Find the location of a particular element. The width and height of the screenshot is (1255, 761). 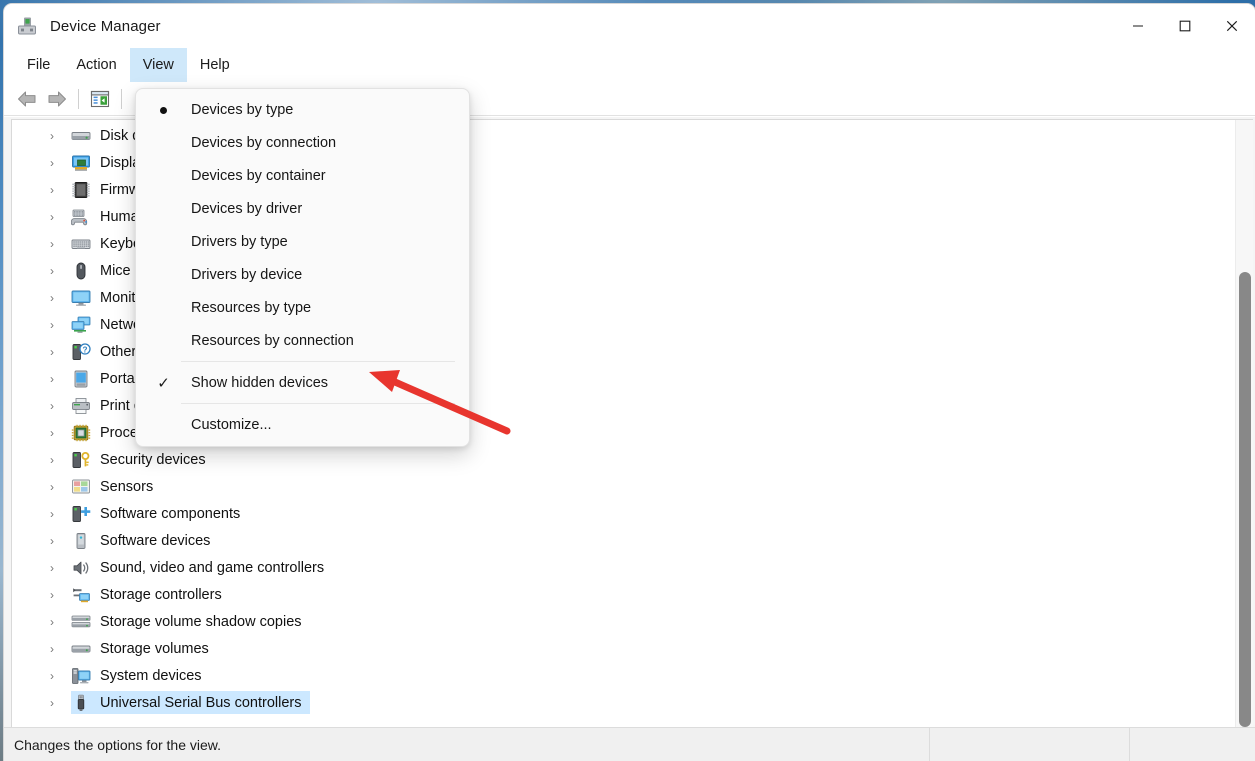

tree-row-label: Security devices is located at coordinates (153, 459).